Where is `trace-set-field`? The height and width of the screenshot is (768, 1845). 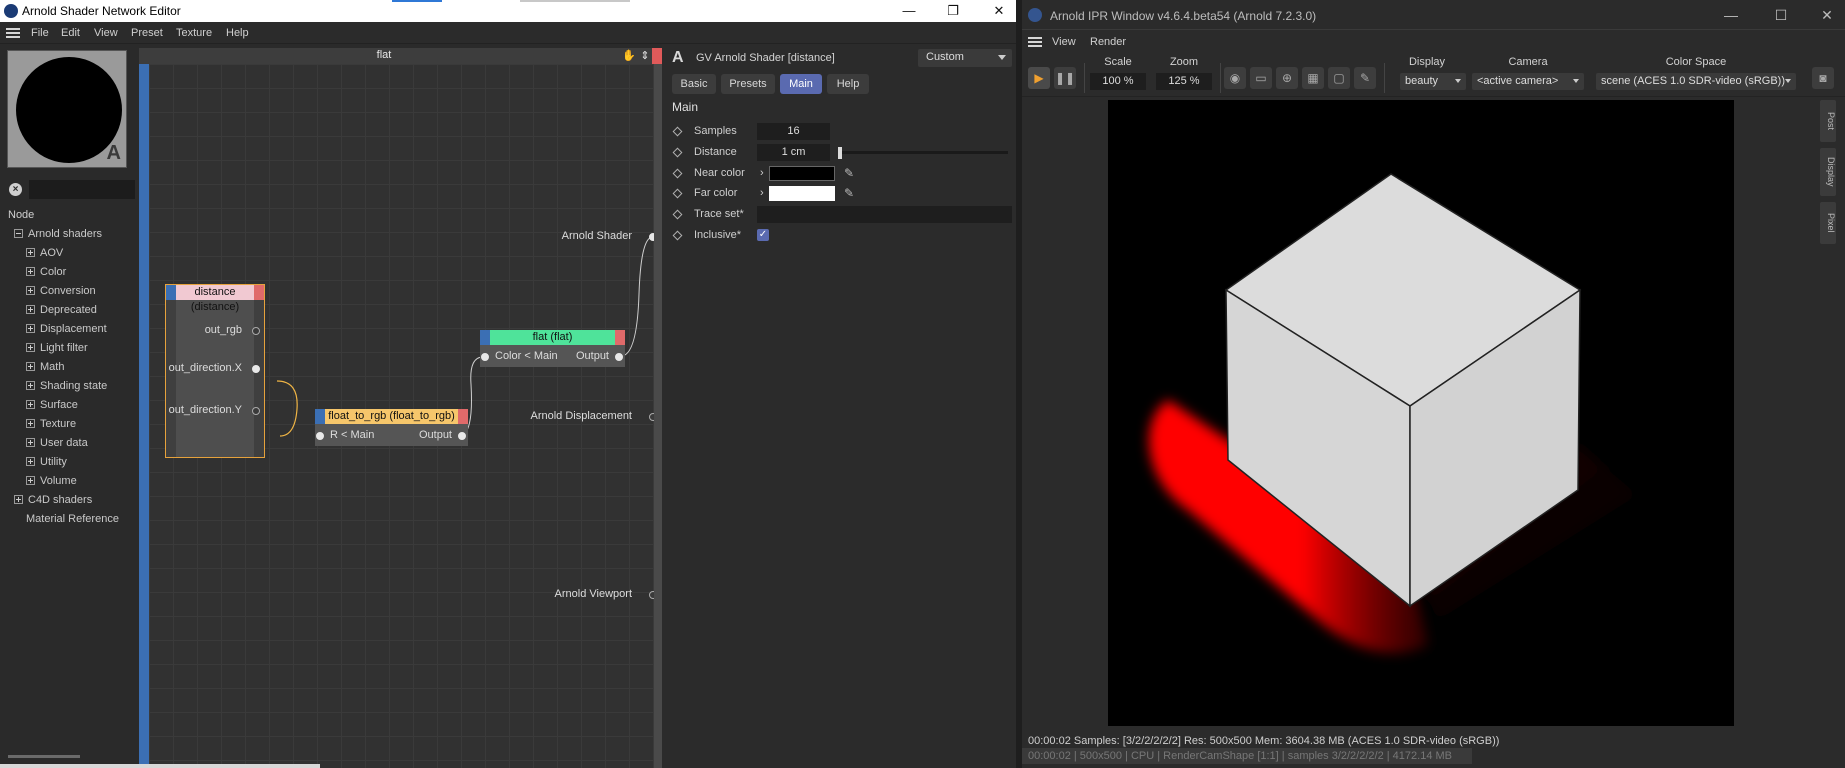 trace-set-field is located at coordinates (884, 214).